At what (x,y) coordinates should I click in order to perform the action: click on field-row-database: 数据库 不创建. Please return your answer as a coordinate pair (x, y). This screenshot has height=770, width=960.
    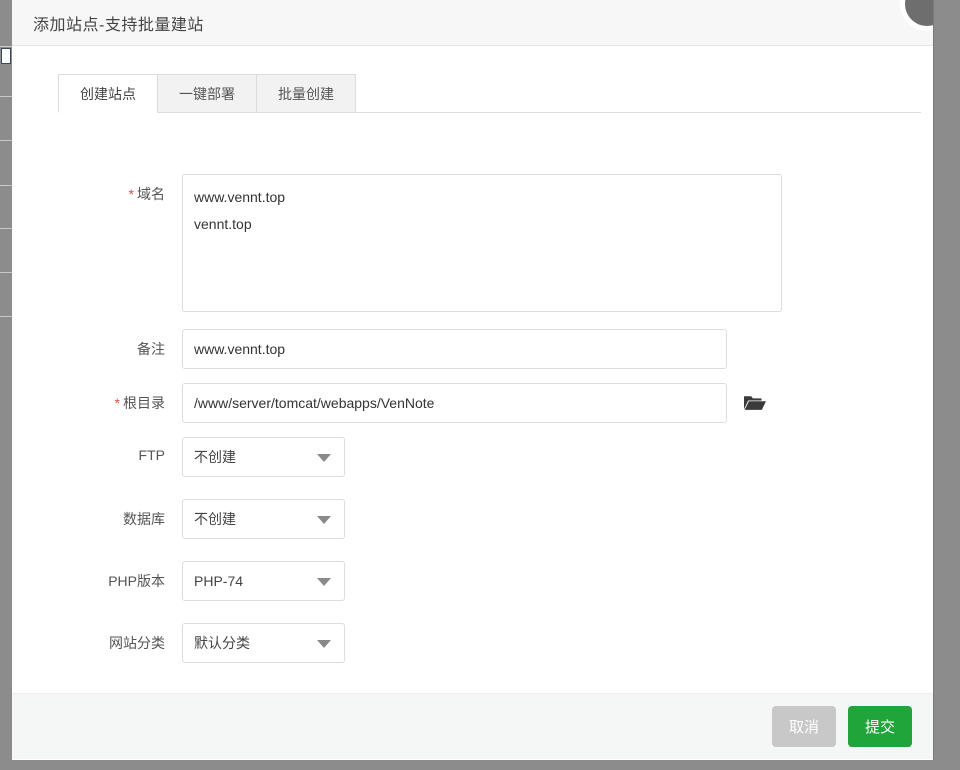
    Looking at the image, I should click on (472, 519).